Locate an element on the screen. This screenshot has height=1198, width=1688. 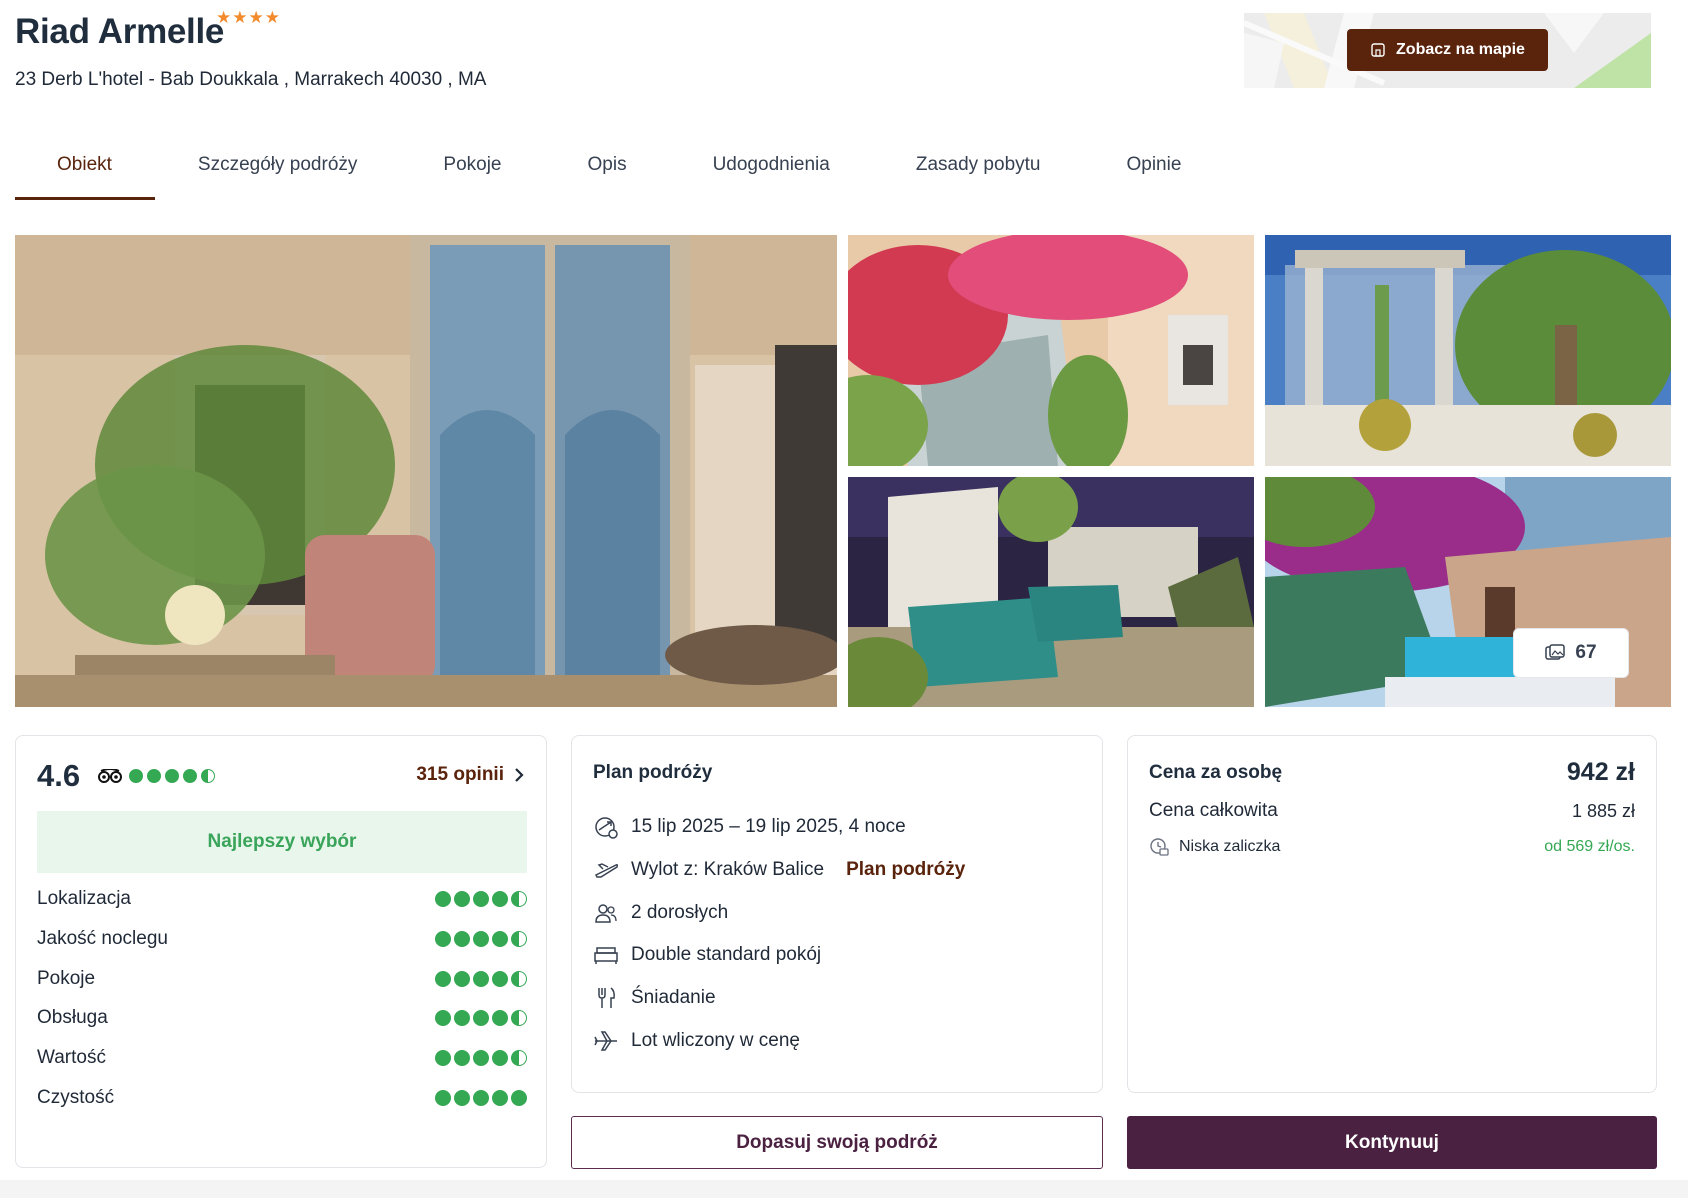
price-per-person-value: 942 zł is located at coordinates (1600, 772).